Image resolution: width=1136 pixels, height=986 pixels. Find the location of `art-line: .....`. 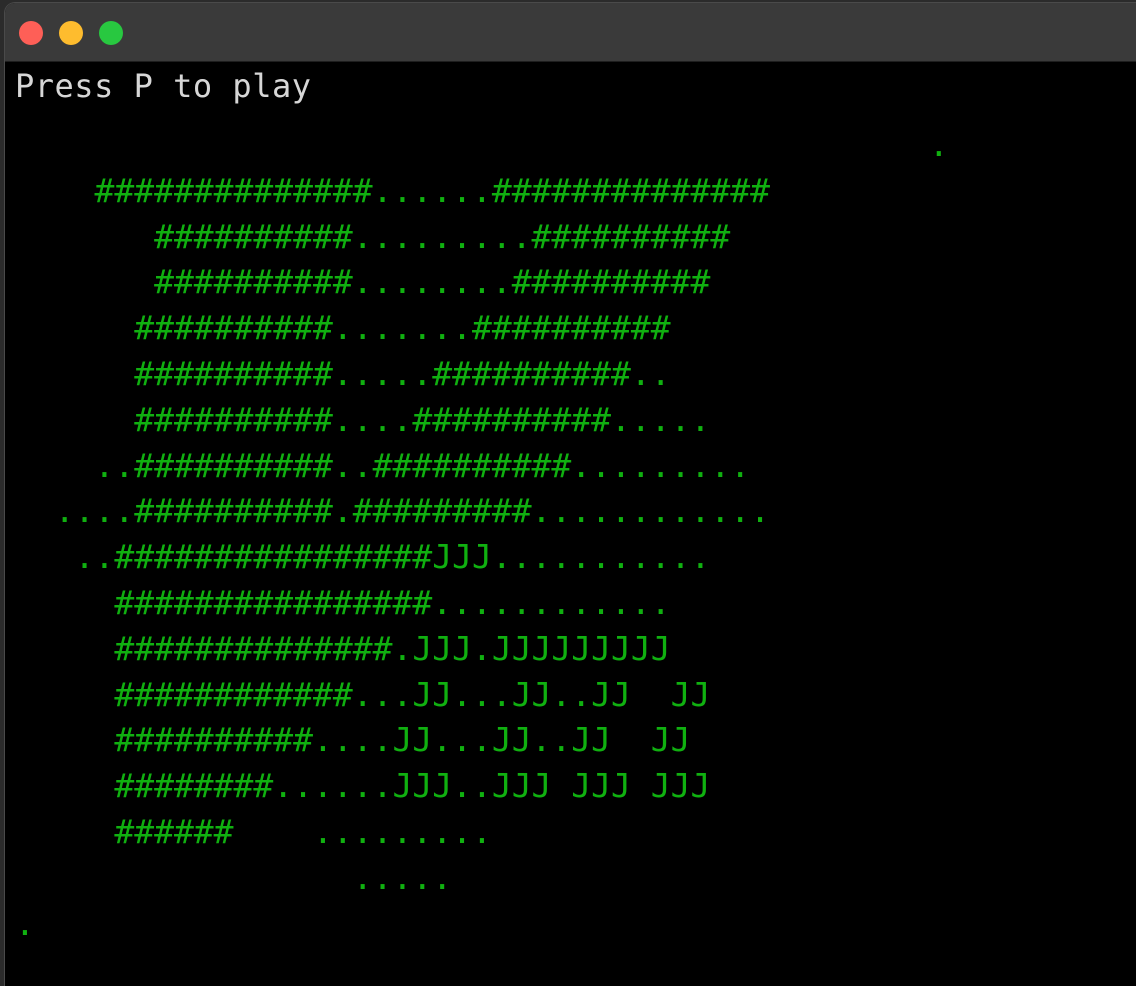

art-line: ..... is located at coordinates (234, 877).